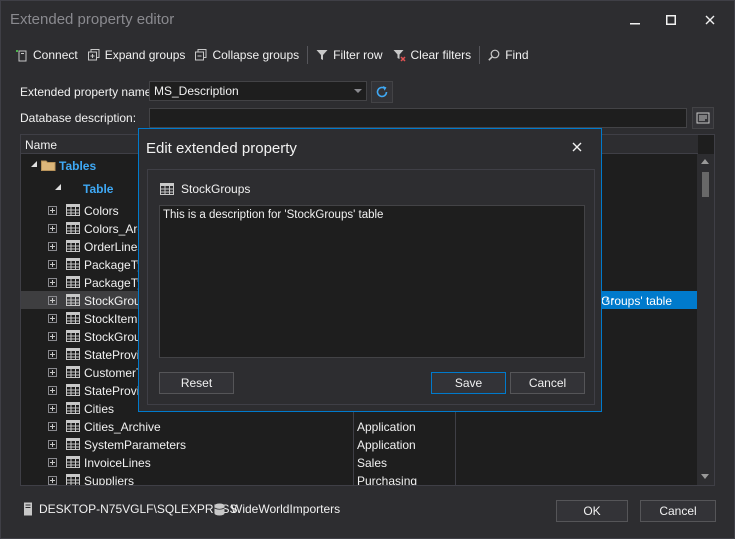 The width and height of the screenshot is (735, 539). I want to click on expand-groups-icon, so click(93, 55).